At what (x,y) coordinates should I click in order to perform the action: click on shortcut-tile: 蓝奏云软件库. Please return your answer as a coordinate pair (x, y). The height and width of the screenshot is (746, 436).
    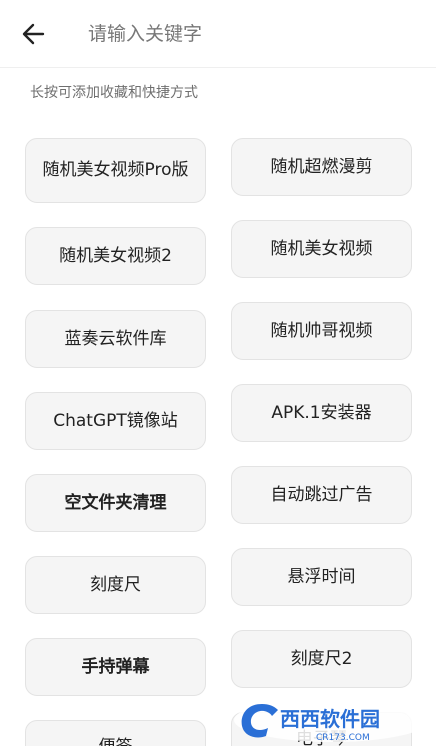
    Looking at the image, I should click on (115, 339).